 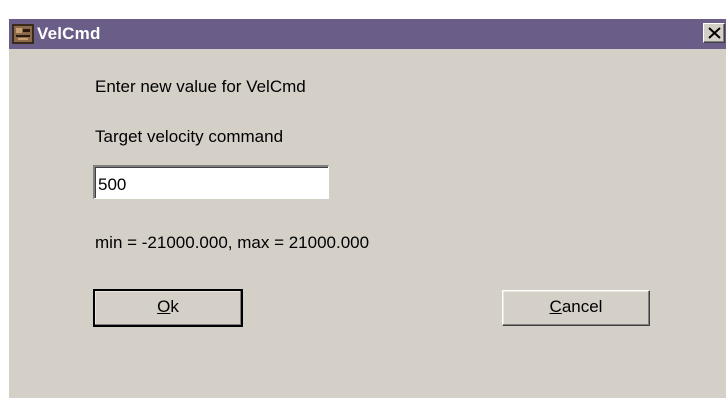 What do you see at coordinates (189, 136) in the screenshot?
I see `field-label: Target velocity command` at bounding box center [189, 136].